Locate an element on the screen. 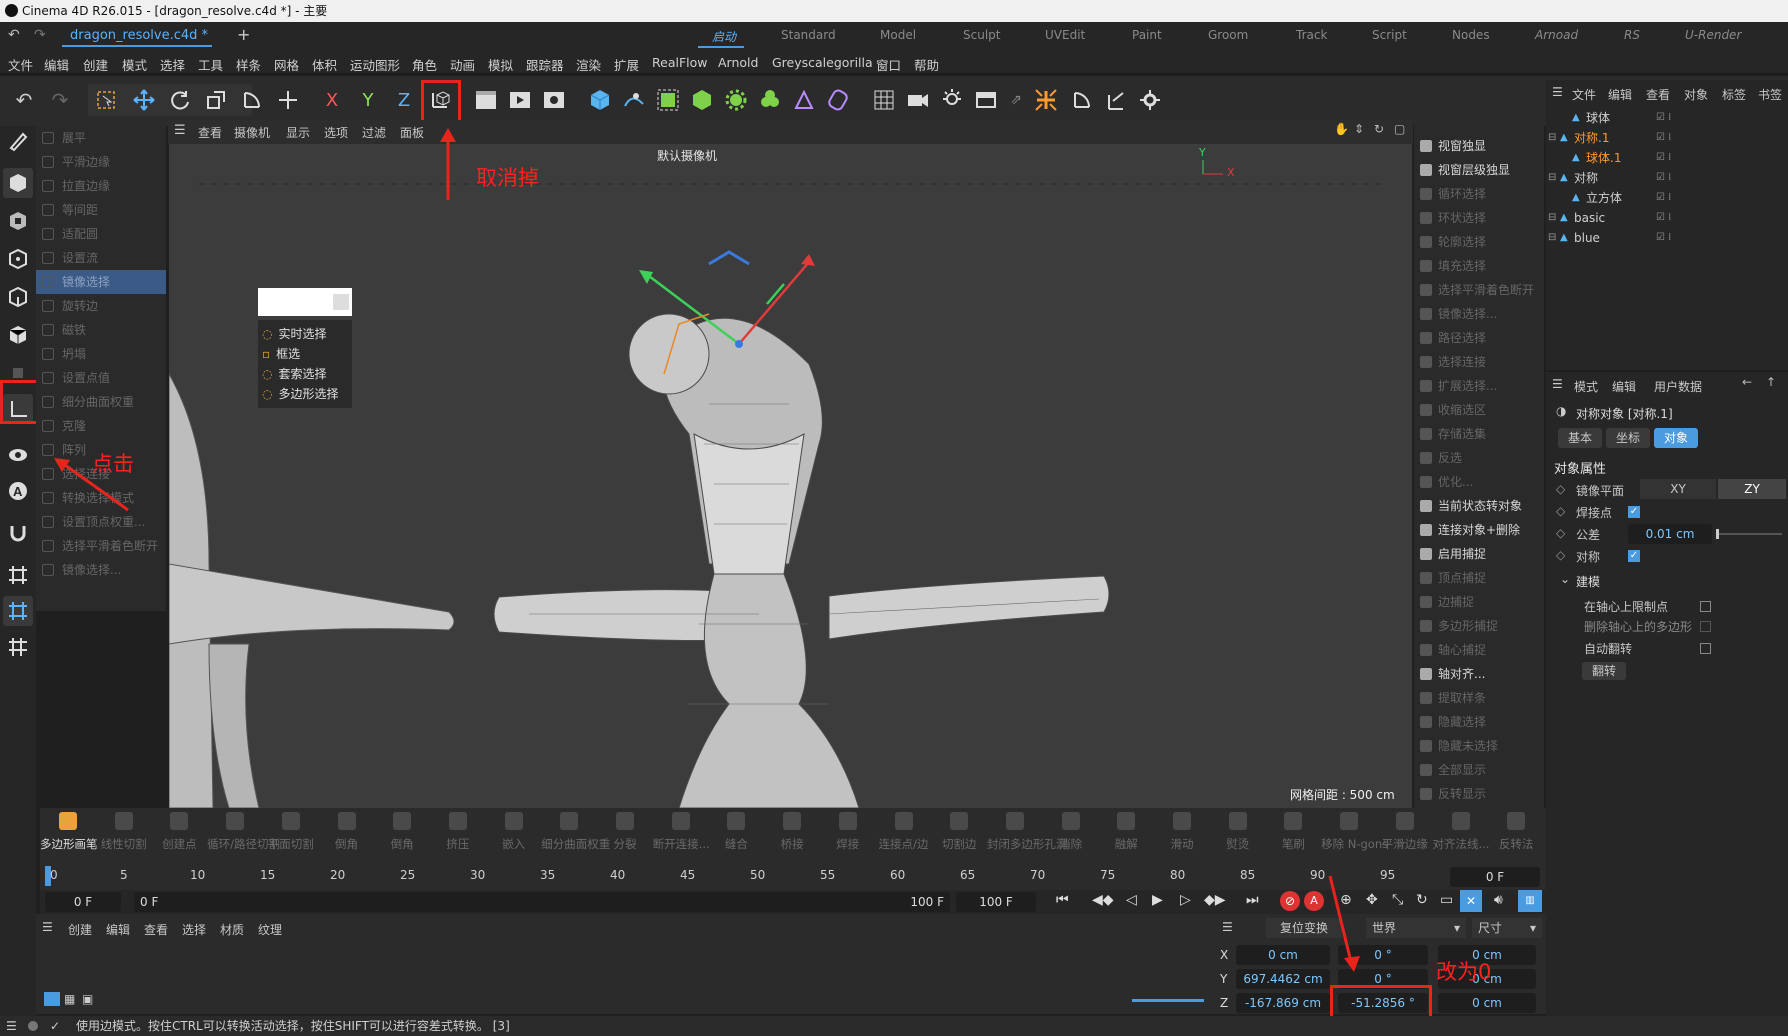  annotation-click: 点击 is located at coordinates (113, 464).